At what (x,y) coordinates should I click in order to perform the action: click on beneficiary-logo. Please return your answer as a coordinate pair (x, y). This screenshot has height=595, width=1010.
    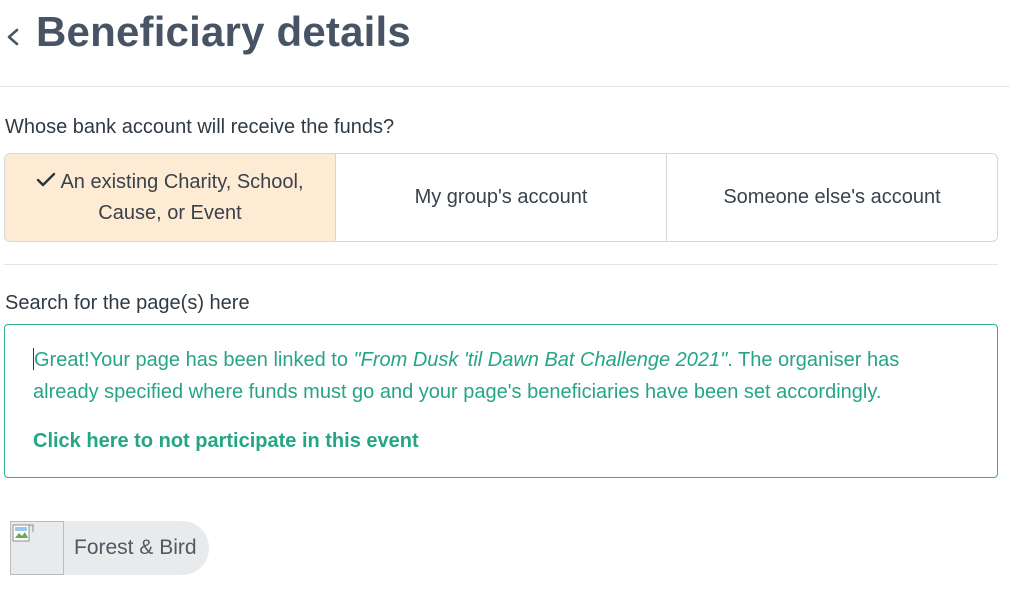
    Looking at the image, I should click on (37, 548).